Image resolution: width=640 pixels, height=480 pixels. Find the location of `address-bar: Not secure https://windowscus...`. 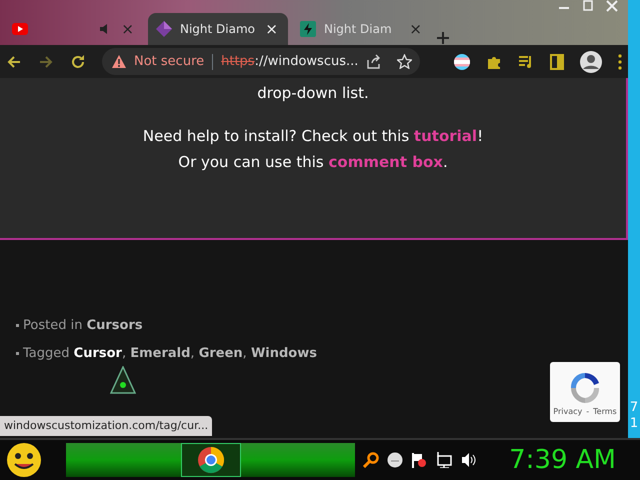

address-bar: Not secure https://windowscus... is located at coordinates (261, 61).